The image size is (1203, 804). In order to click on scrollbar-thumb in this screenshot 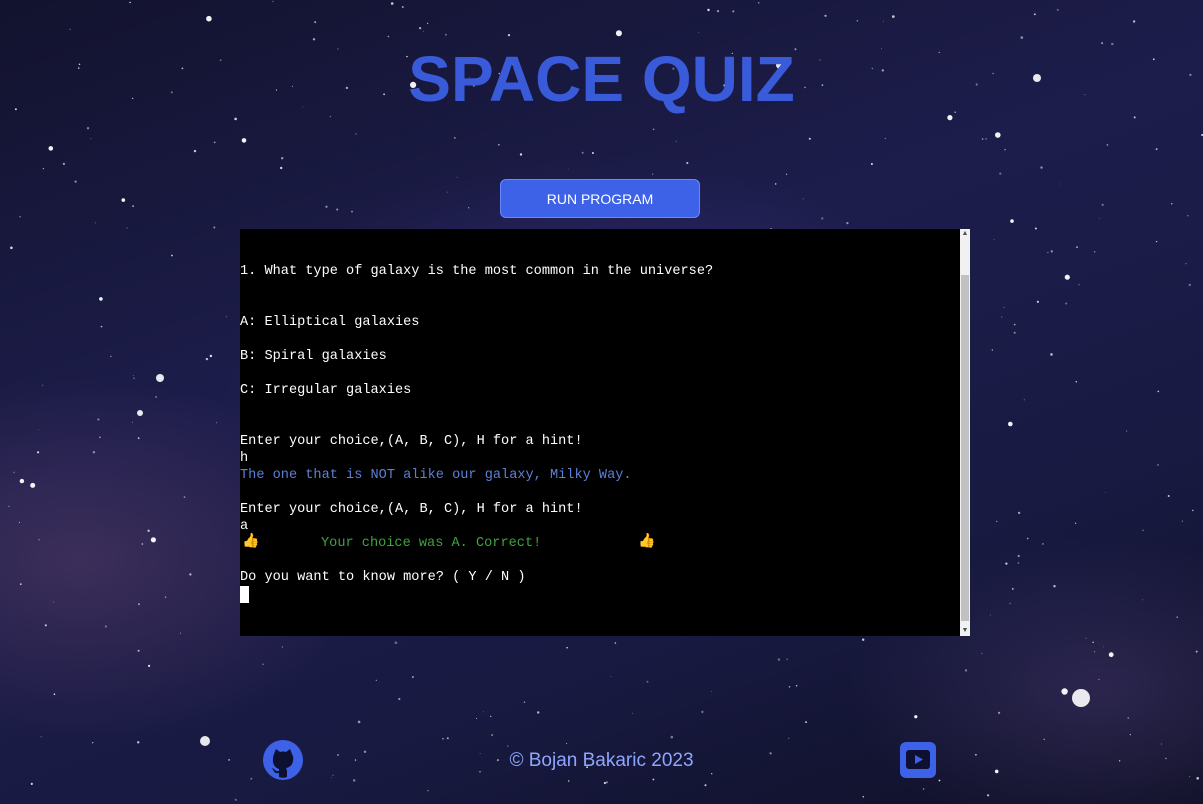, I will do `click(965, 448)`.